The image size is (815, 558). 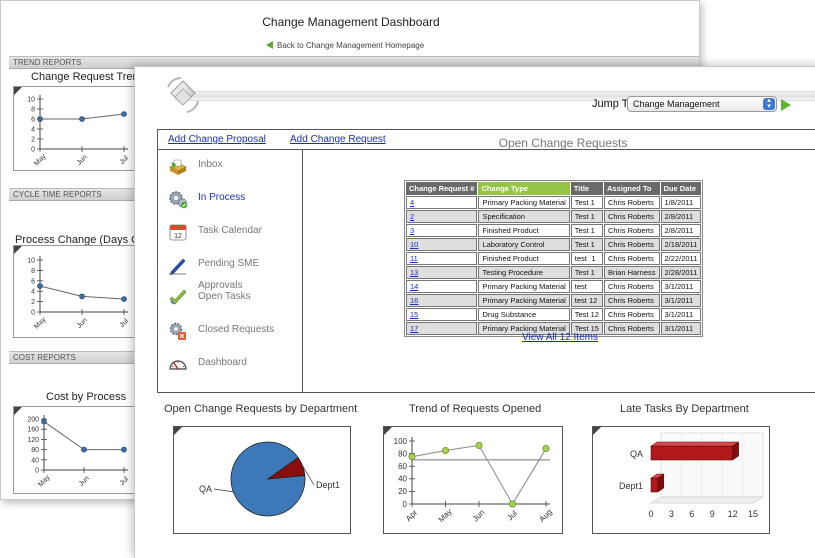 I want to click on category-label: QA, so click(x=636, y=454).